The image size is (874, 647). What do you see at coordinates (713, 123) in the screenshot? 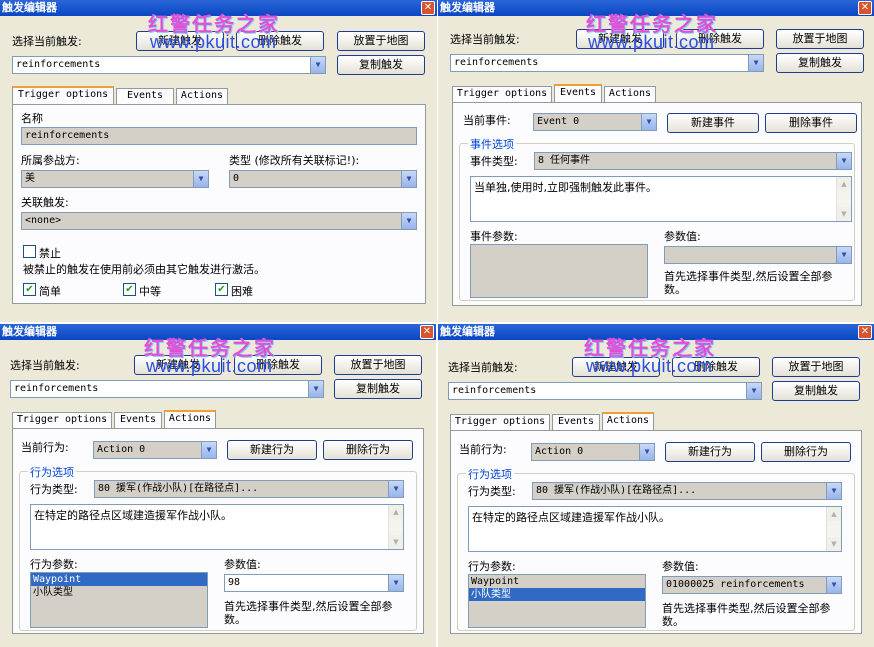
I see `new-event-button: 新建事件` at bounding box center [713, 123].